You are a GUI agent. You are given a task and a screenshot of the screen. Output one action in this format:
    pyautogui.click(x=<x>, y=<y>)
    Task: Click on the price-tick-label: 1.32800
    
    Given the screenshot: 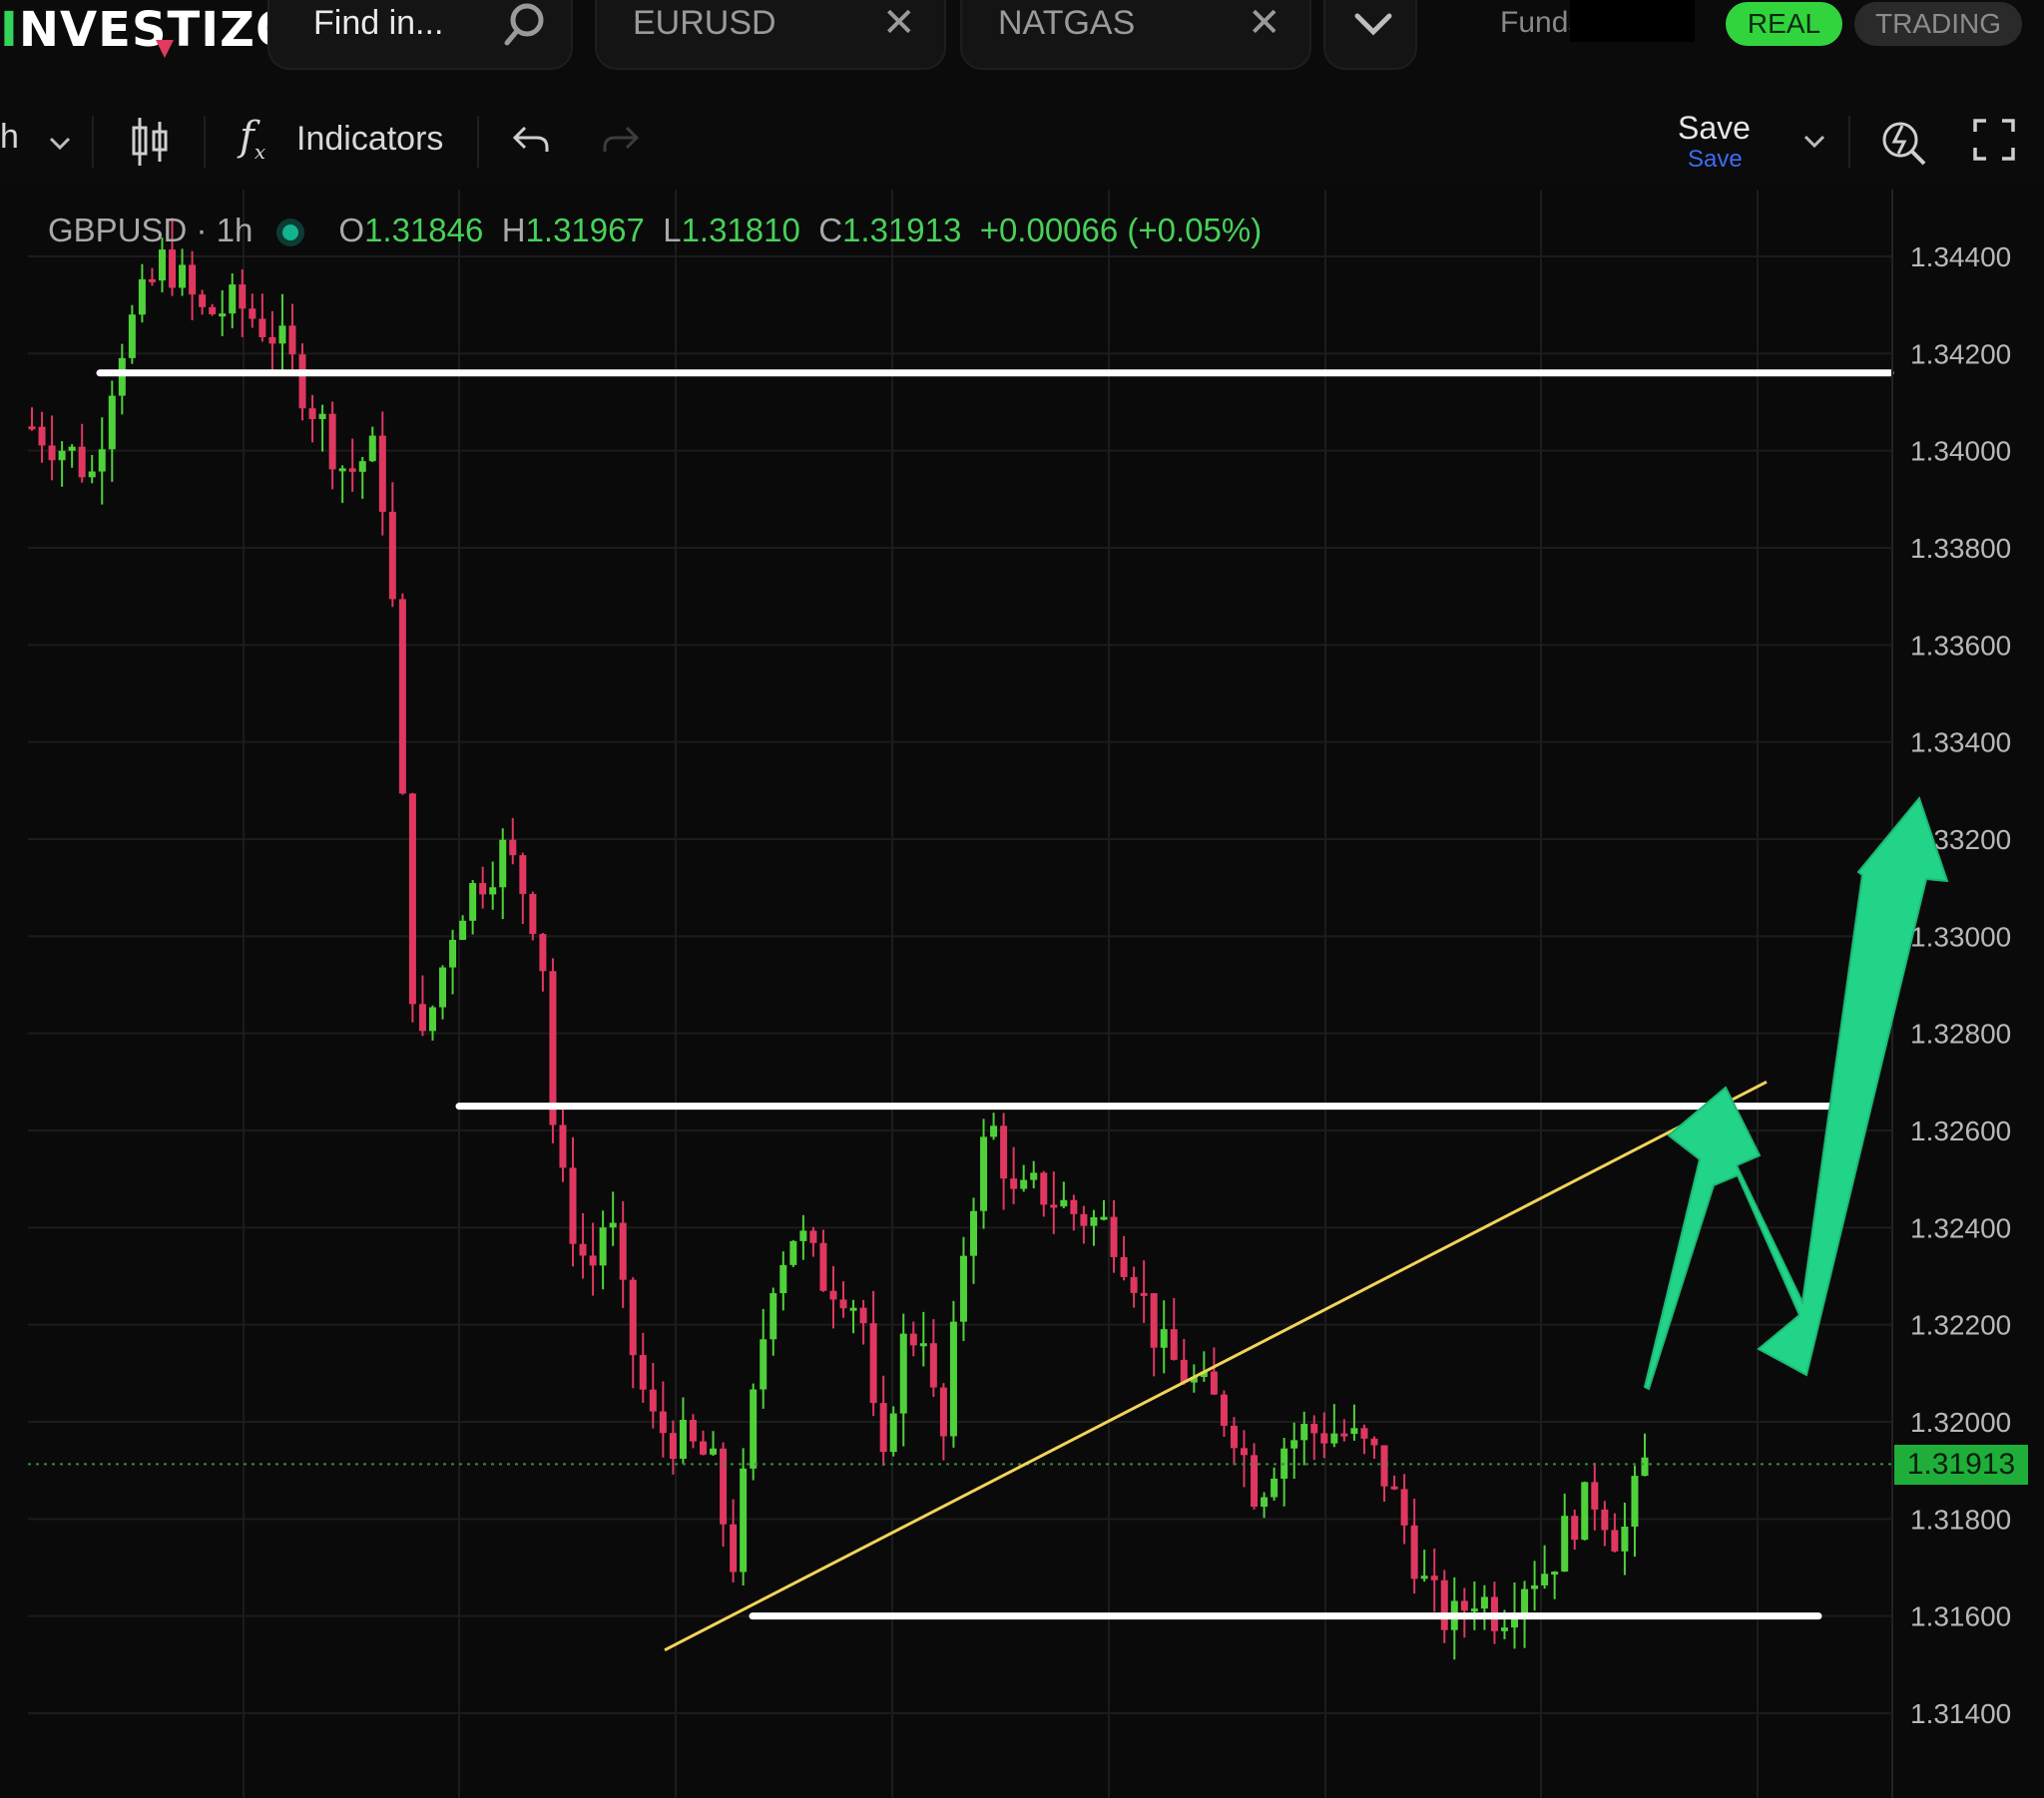 What is the action you would take?
    pyautogui.click(x=1960, y=1035)
    